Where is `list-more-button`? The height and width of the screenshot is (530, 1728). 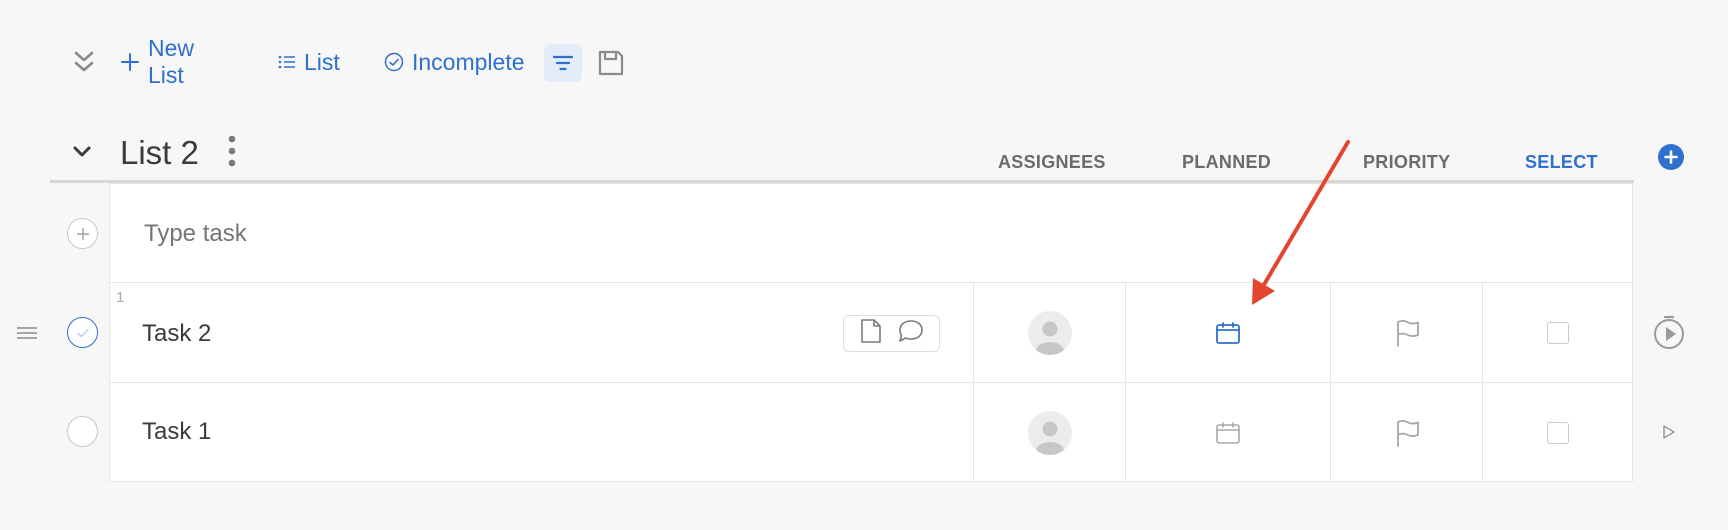
list-more-button is located at coordinates (232, 152).